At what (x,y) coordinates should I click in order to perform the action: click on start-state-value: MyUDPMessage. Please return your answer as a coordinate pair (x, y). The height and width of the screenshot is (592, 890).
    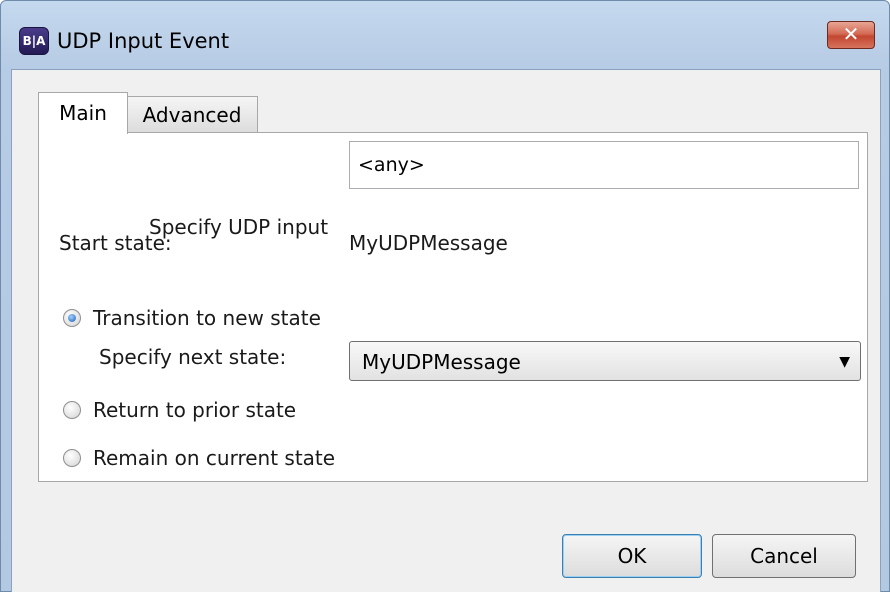
    Looking at the image, I should click on (428, 243).